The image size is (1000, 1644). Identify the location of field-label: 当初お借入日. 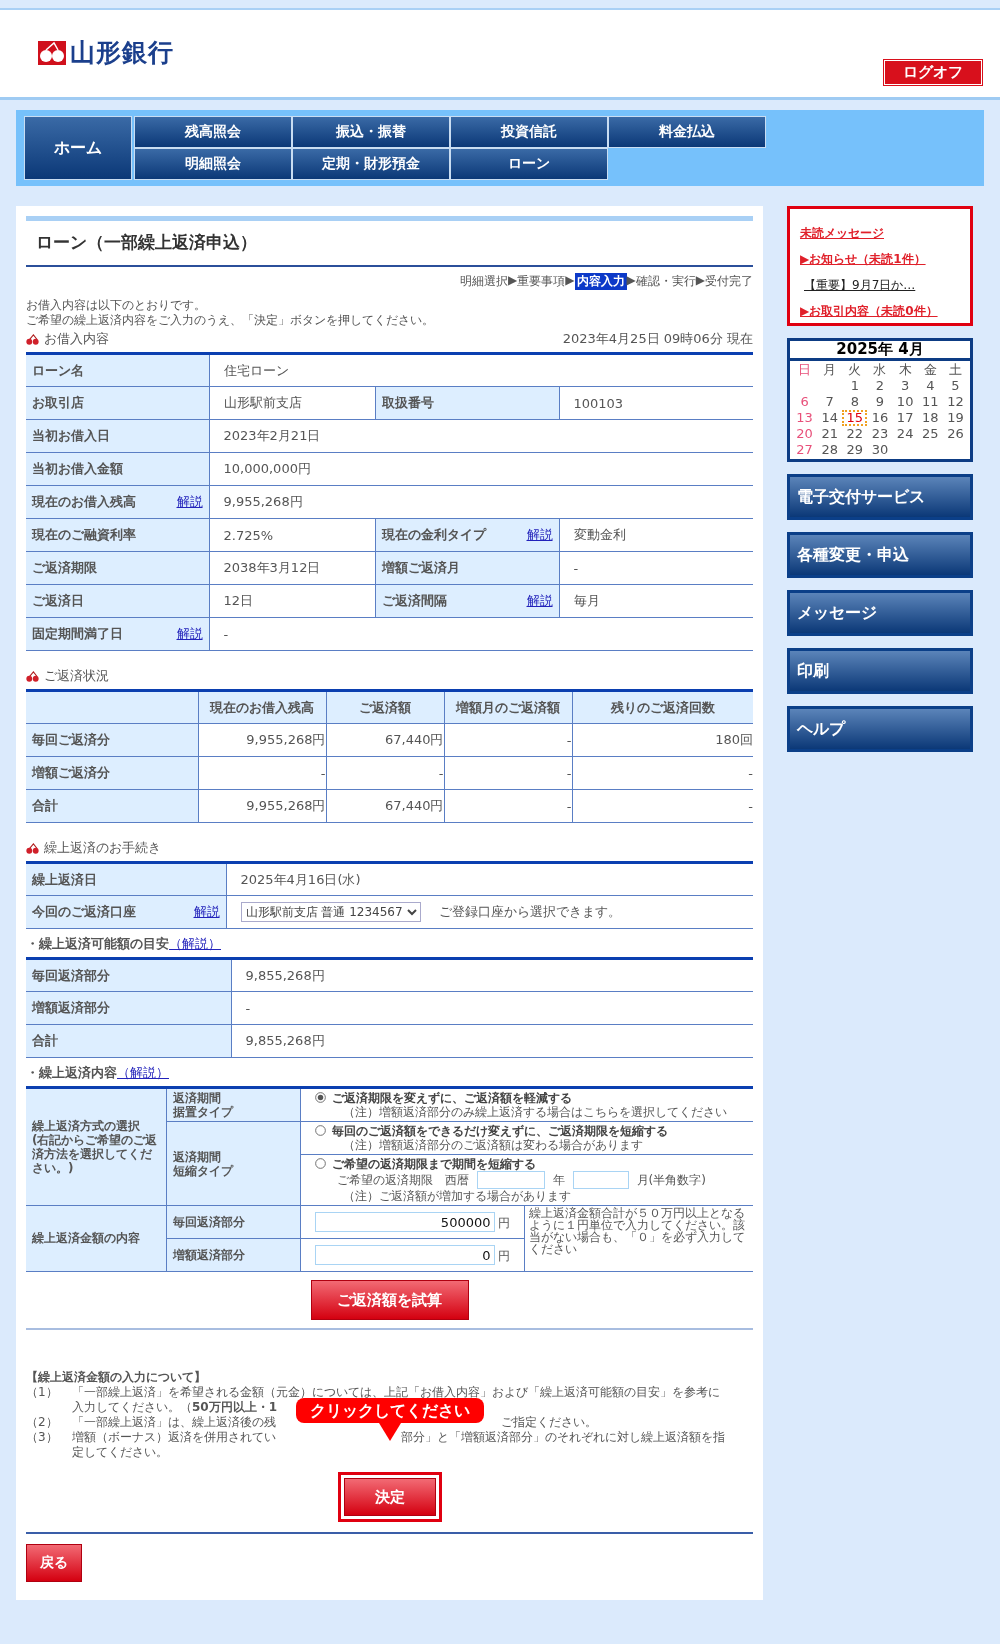
(71, 436).